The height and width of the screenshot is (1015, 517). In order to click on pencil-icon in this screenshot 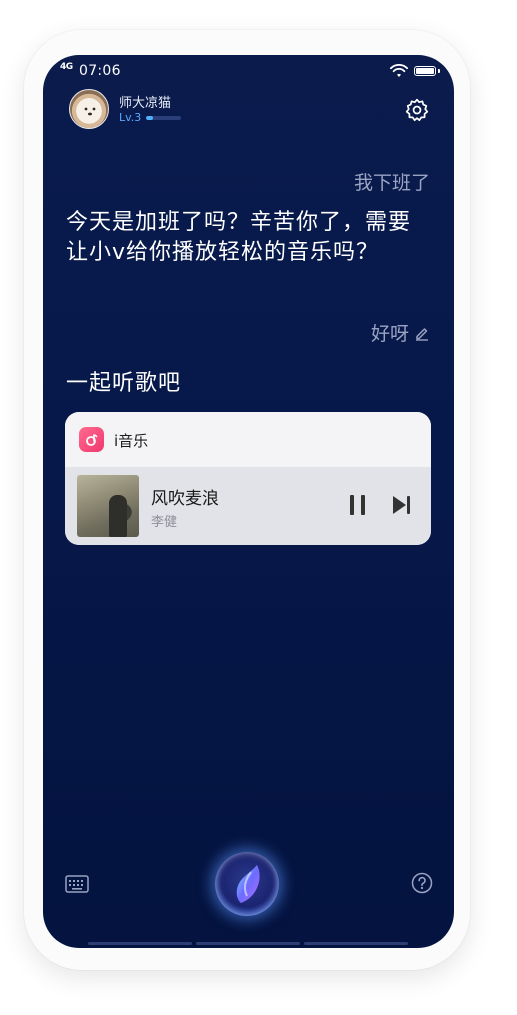, I will do `click(422, 333)`.